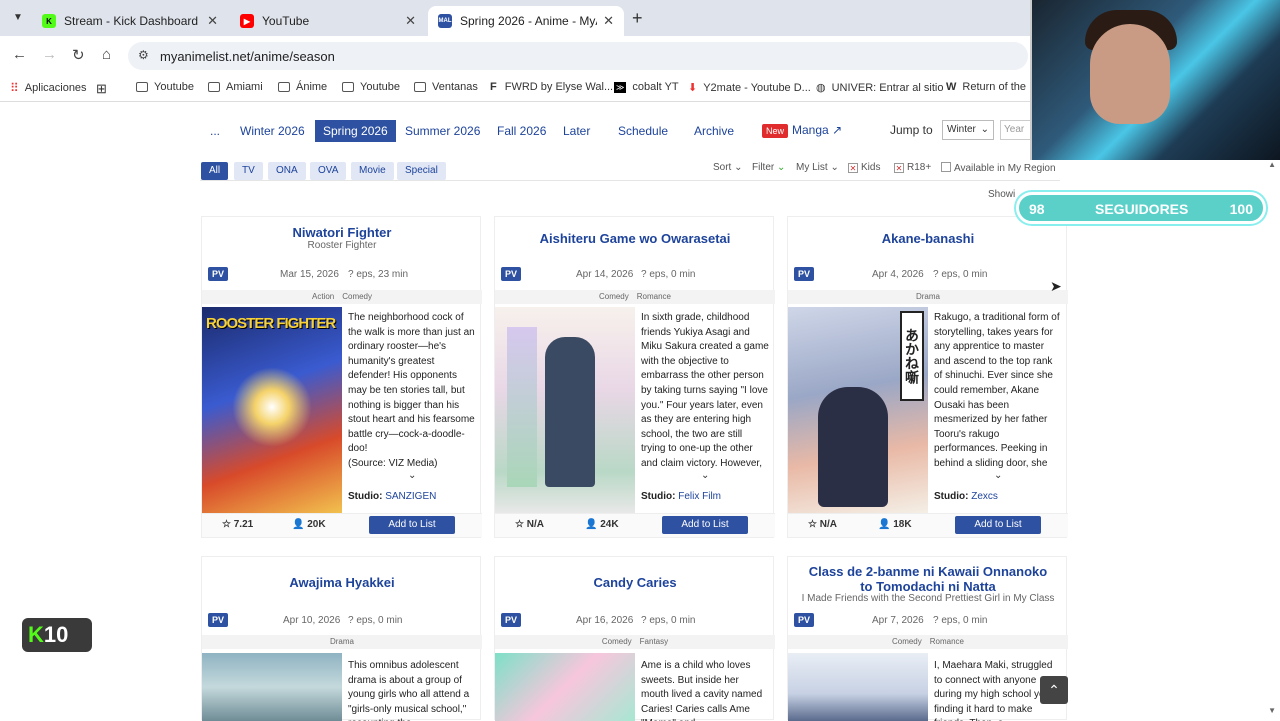  Describe the element at coordinates (328, 171) in the screenshot. I see `filter-ova: OVA` at that location.